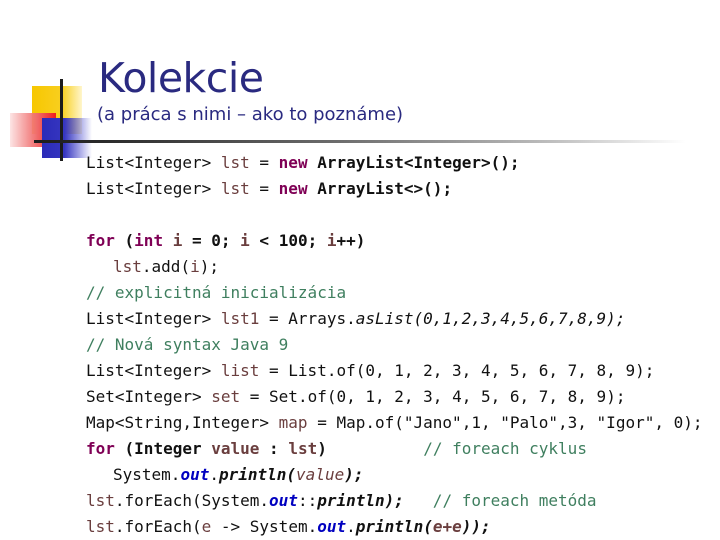  What do you see at coordinates (147, 474) in the screenshot?
I see `code-token: System.` at bounding box center [147, 474].